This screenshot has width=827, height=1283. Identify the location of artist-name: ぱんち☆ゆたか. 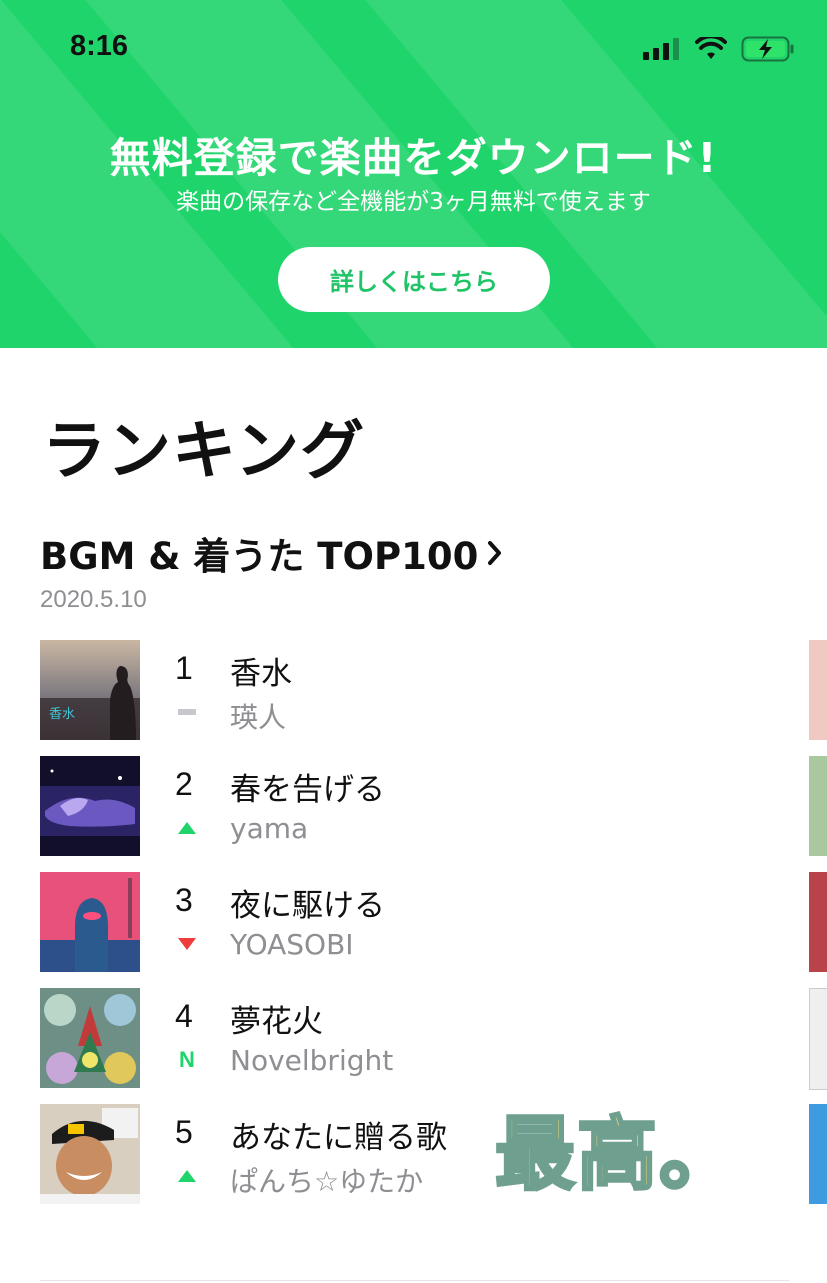
(327, 1181).